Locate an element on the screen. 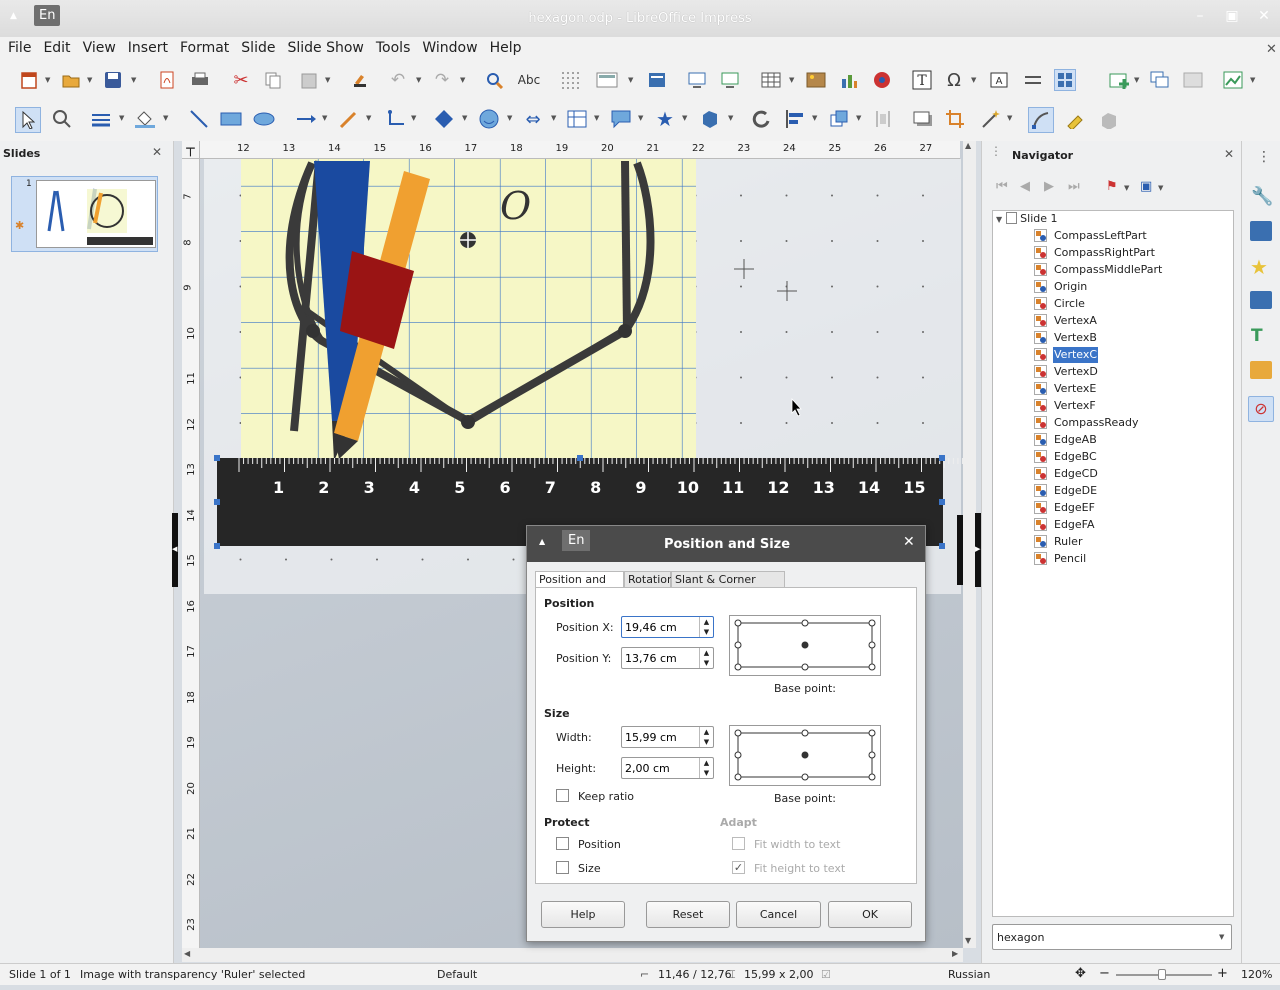 Image resolution: width=1280 pixels, height=990 pixels. size-base-point-grid is located at coordinates (805, 755).